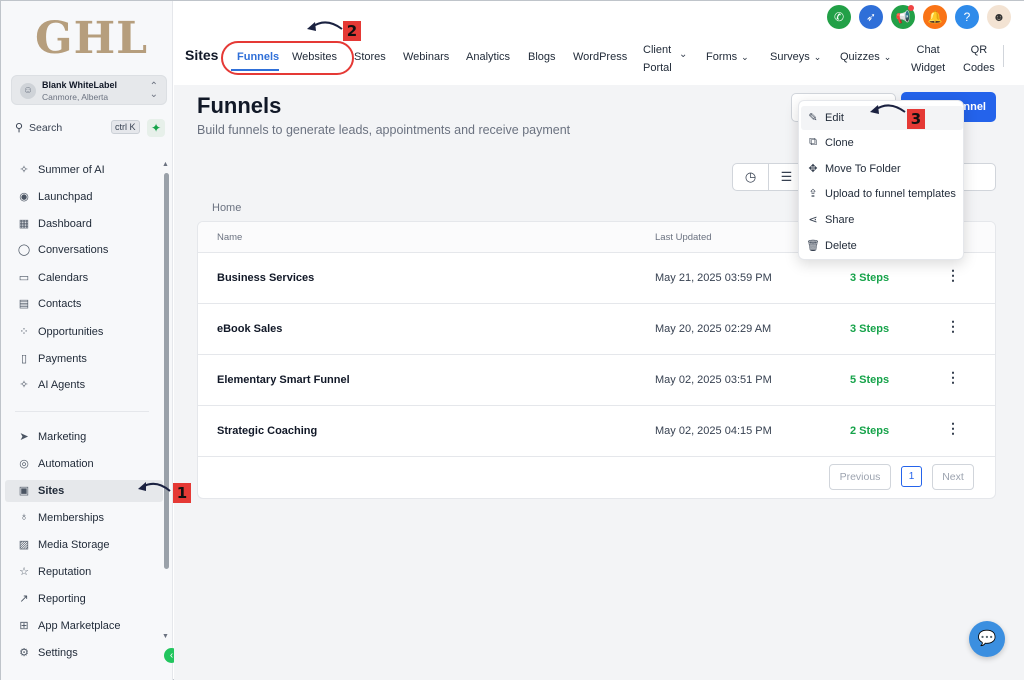 Image resolution: width=1024 pixels, height=680 pixels. I want to click on steps-link: 2 Steps, so click(869, 431).